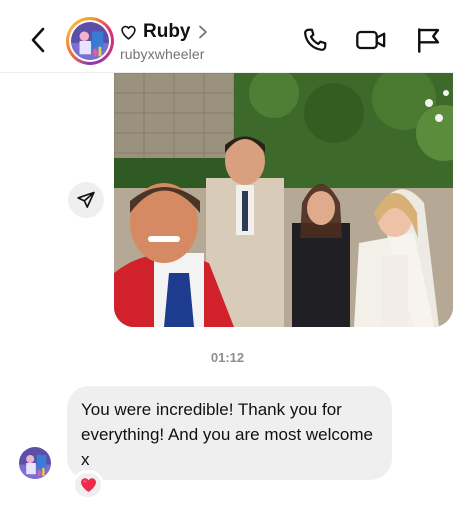 This screenshot has width=455, height=523. I want to click on video-call-button, so click(371, 40).